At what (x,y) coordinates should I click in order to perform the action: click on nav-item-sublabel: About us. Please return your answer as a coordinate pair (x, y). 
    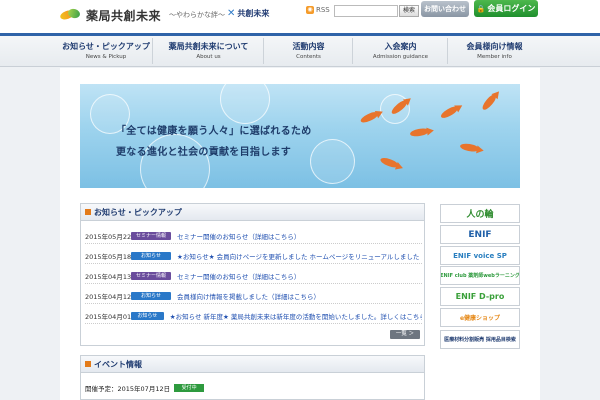
    Looking at the image, I should click on (208, 57).